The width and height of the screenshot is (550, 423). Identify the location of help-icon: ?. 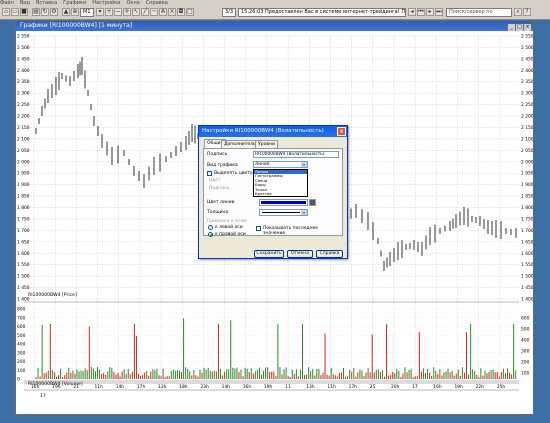
(527, 12).